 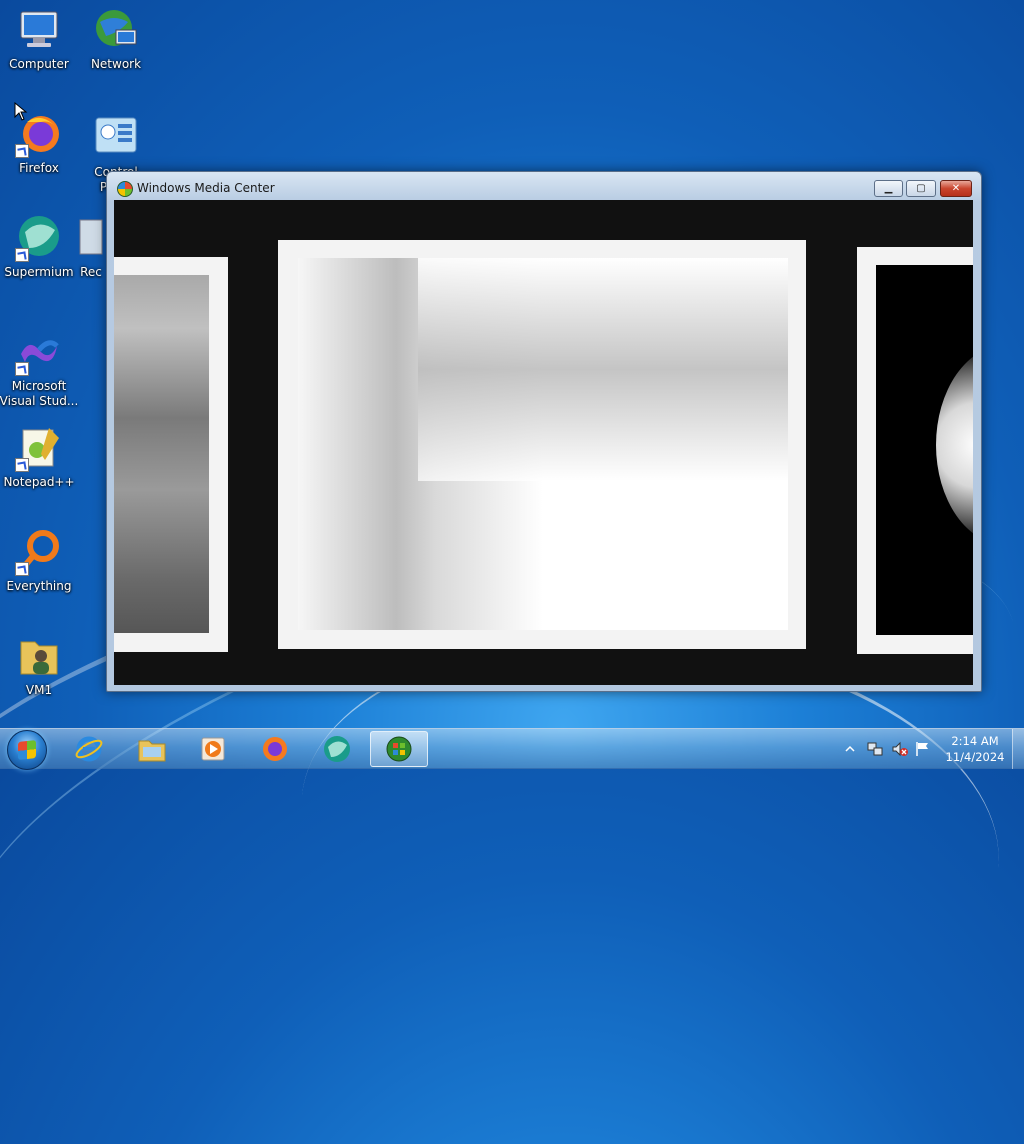 I want to click on taskbar-item-windows-media-center, so click(x=399, y=749).